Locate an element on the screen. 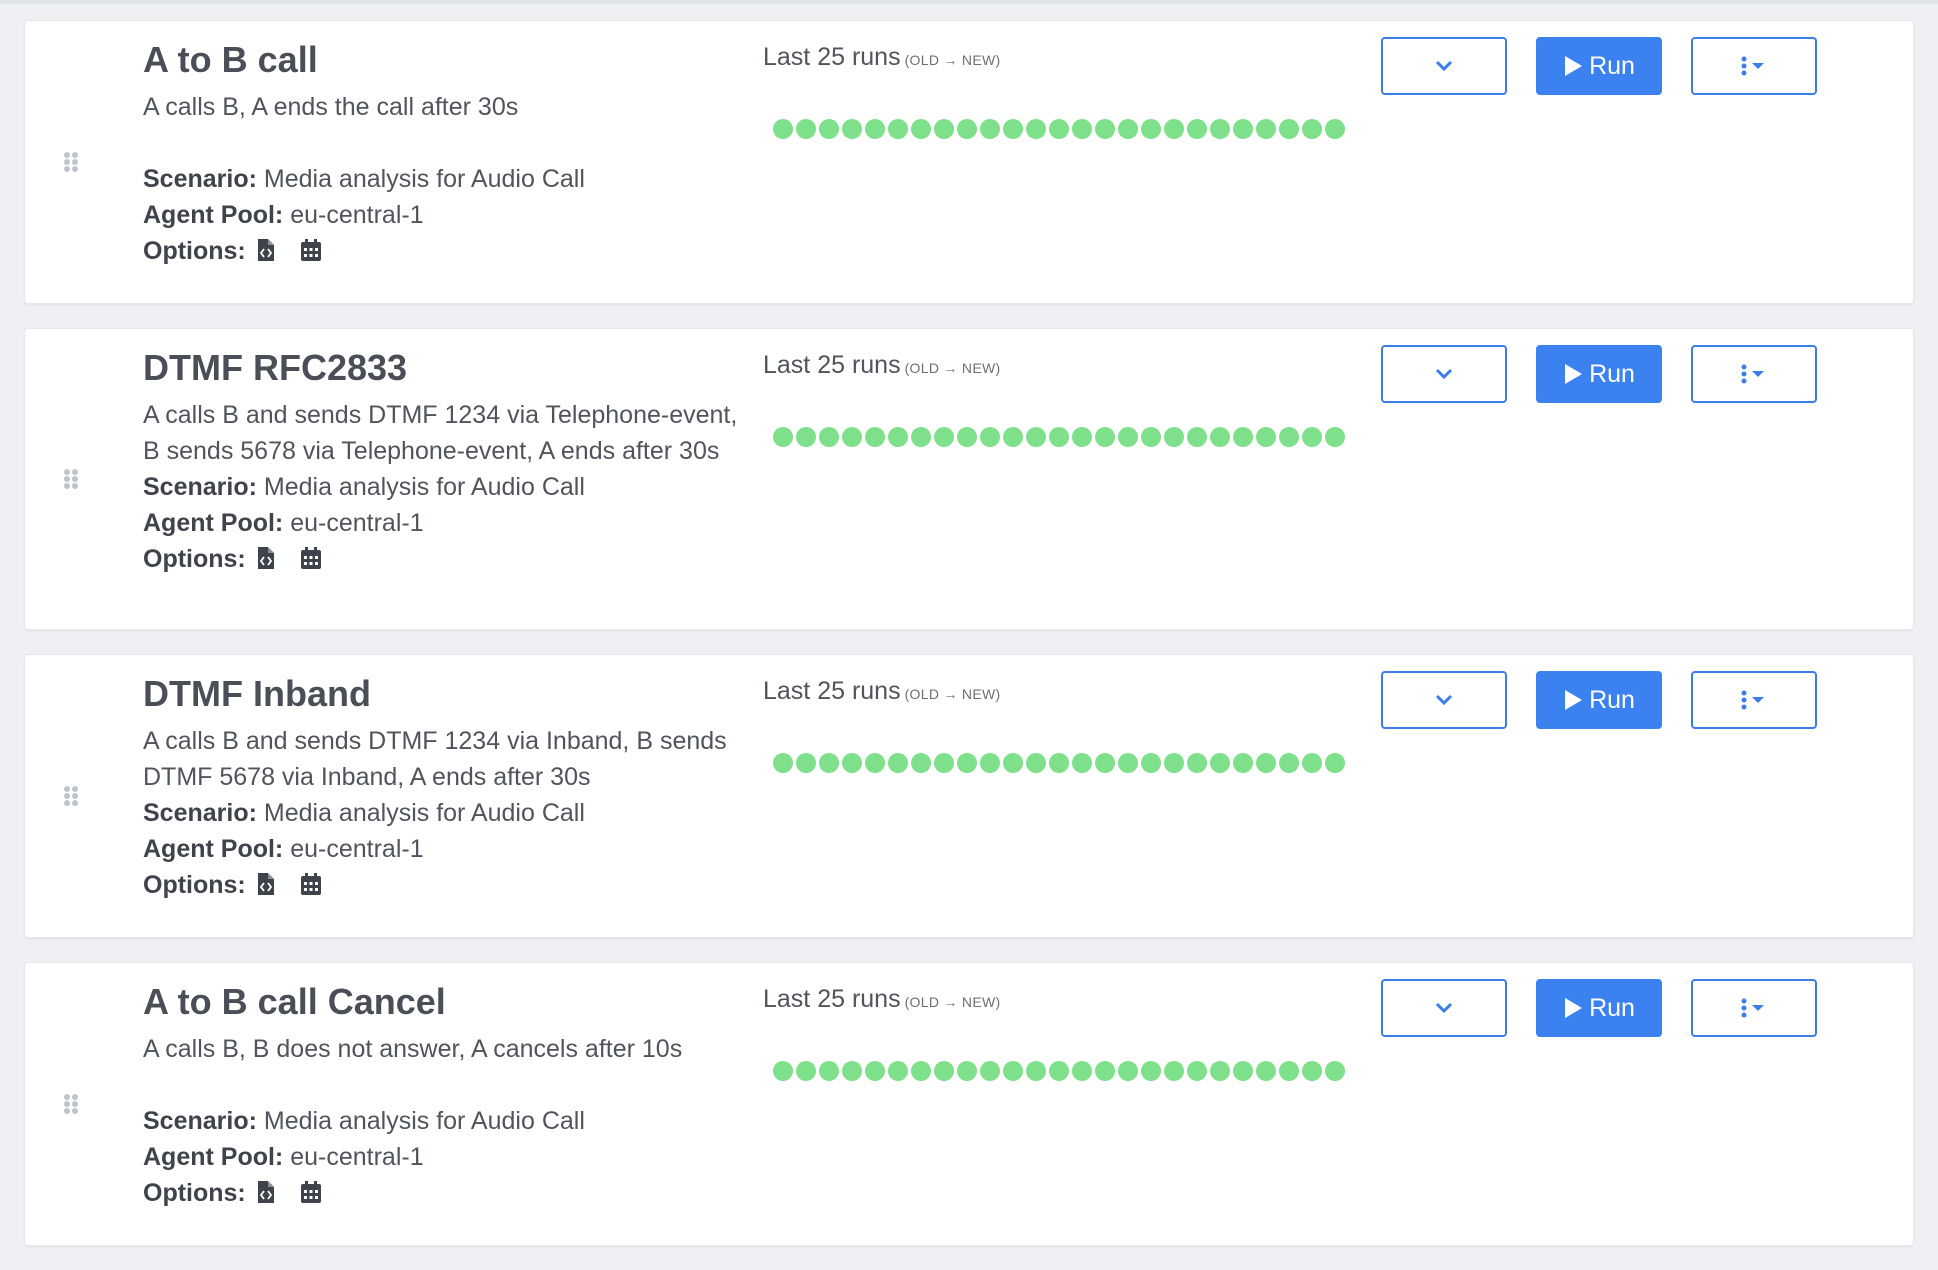 The width and height of the screenshot is (1938, 1270). test-title: A to B call Cancel is located at coordinates (443, 1002).